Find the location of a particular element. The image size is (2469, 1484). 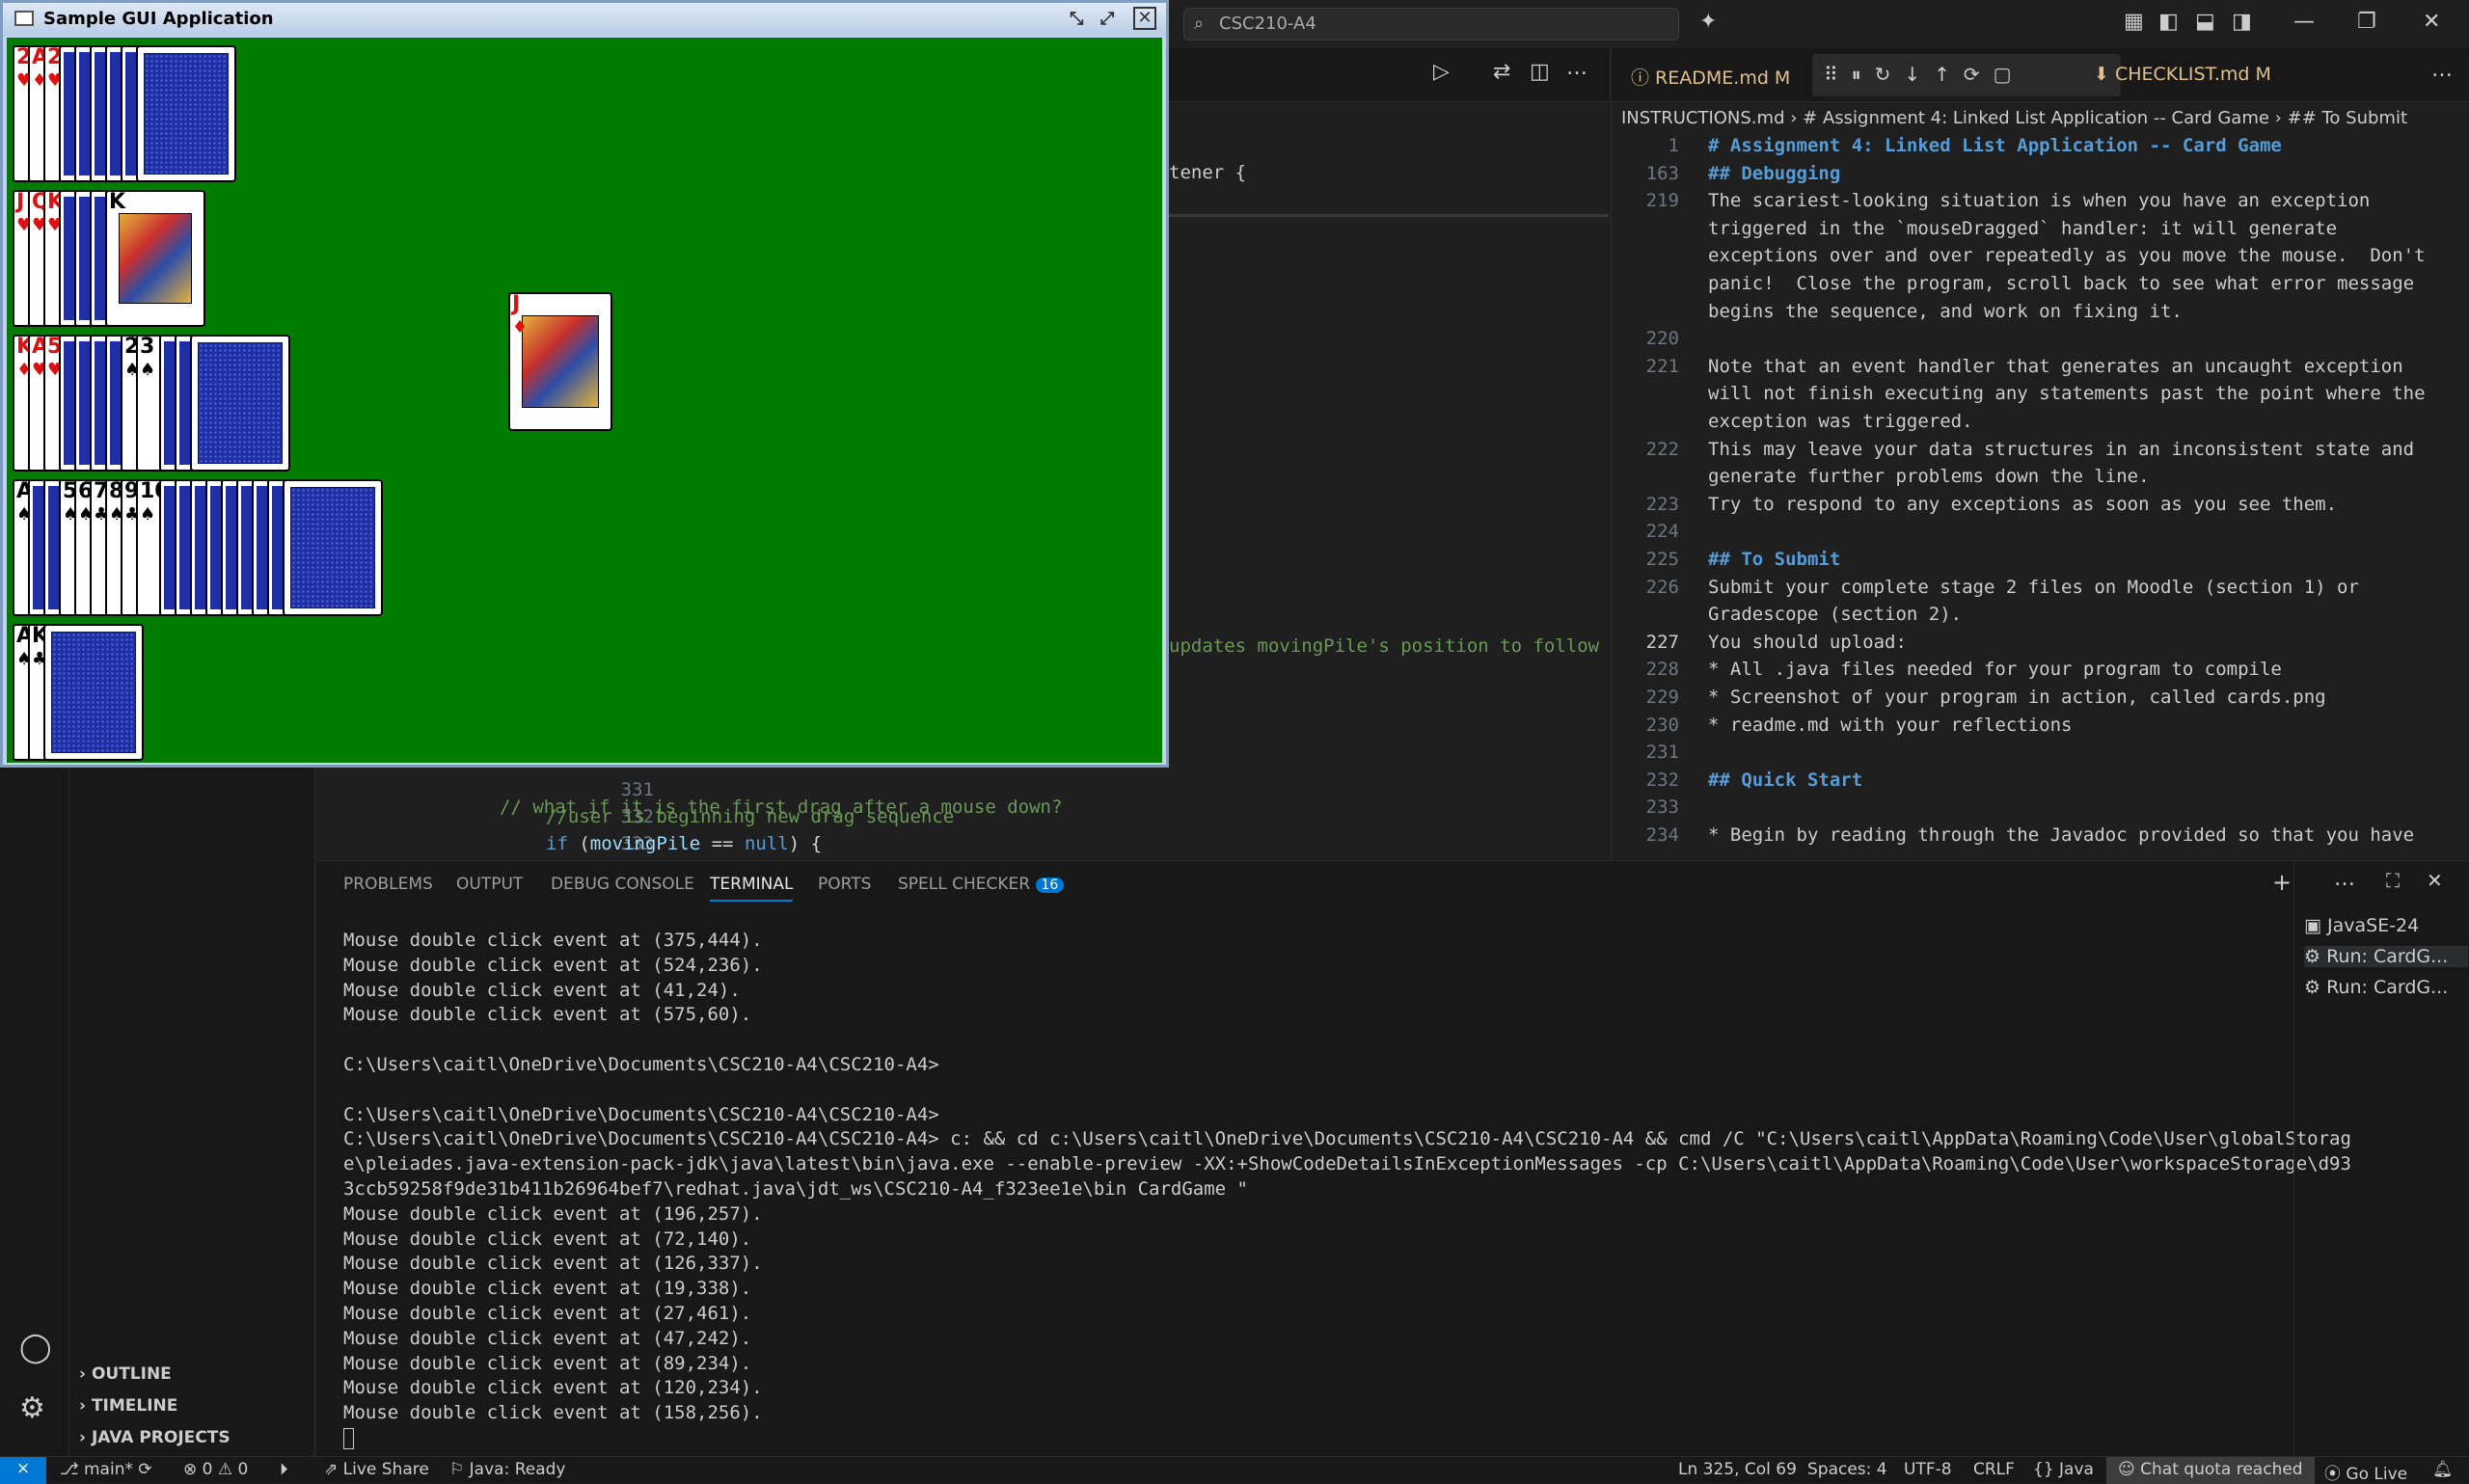

card-face-art is located at coordinates (156, 258).